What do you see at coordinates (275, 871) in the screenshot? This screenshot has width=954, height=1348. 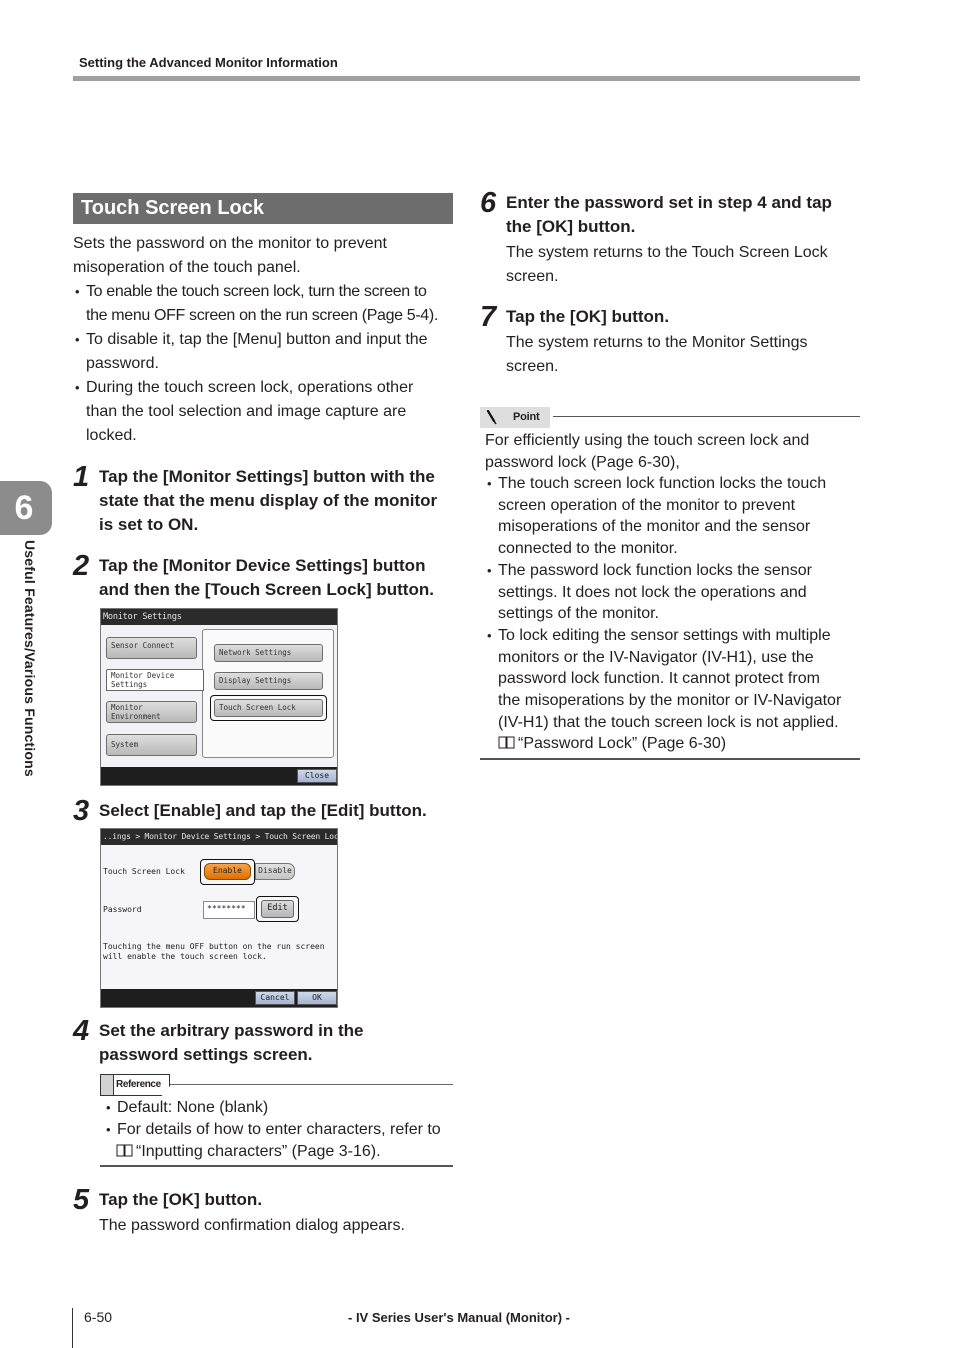 I see `disable-toggle: Disable` at bounding box center [275, 871].